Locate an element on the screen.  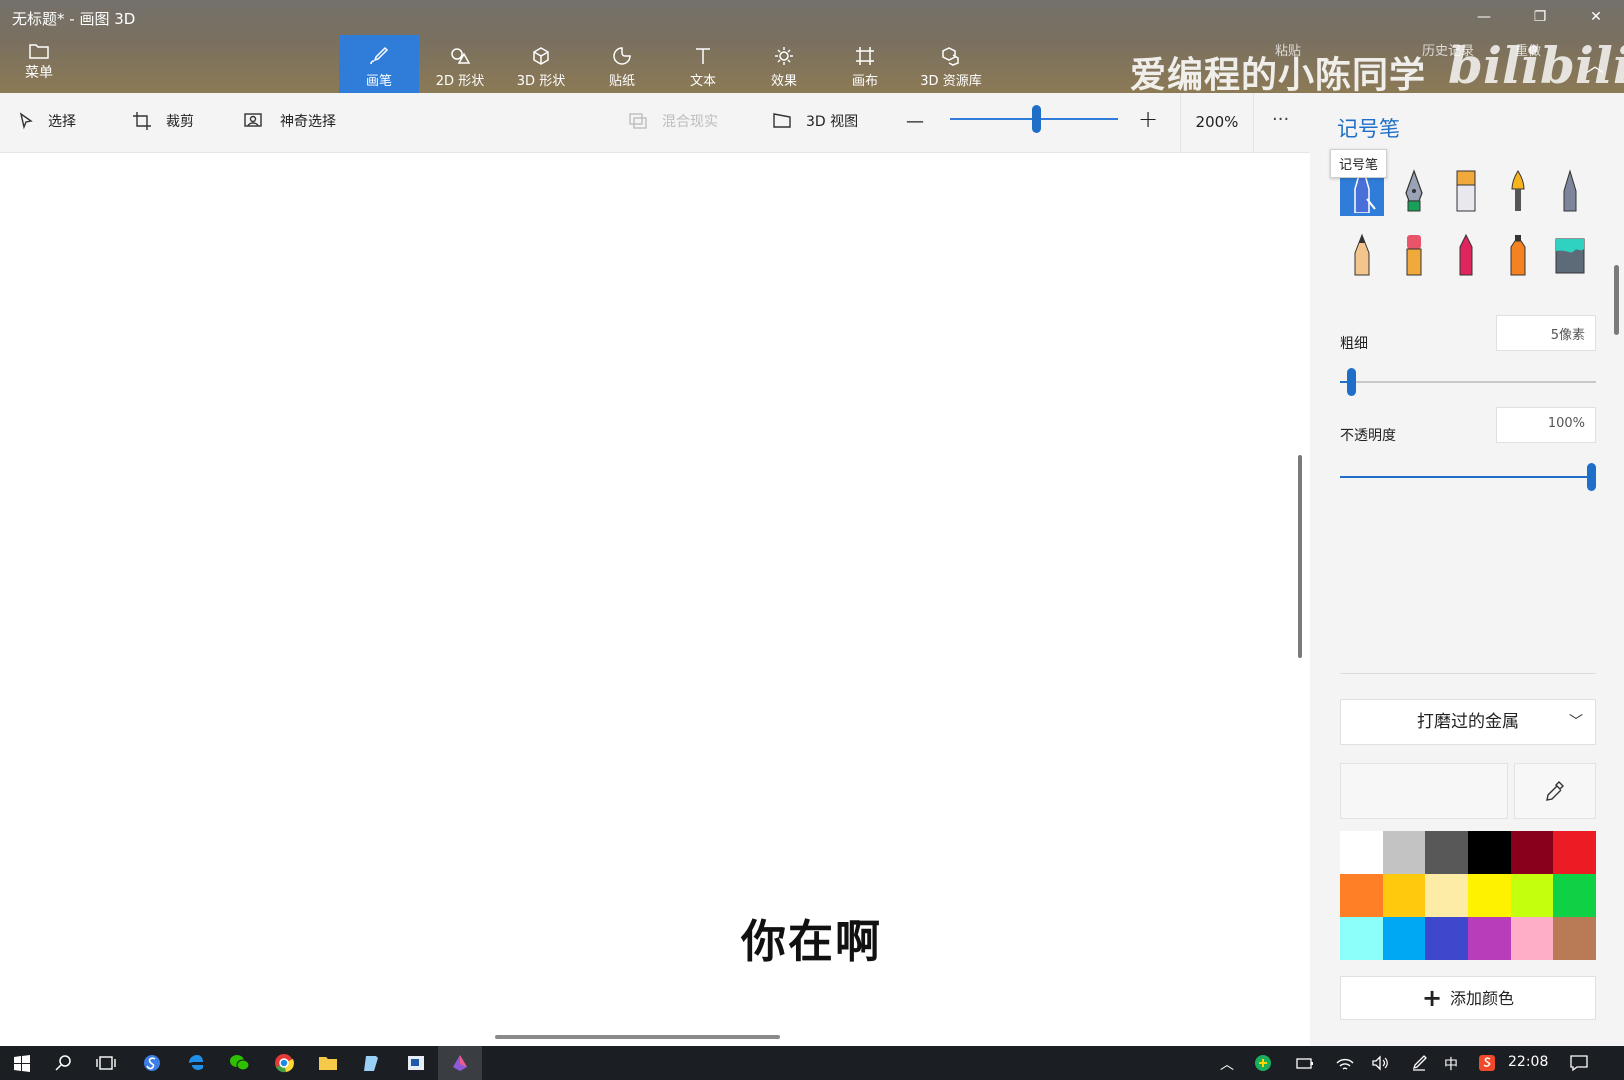
close-button: ✕ is located at coordinates (1596, 17).